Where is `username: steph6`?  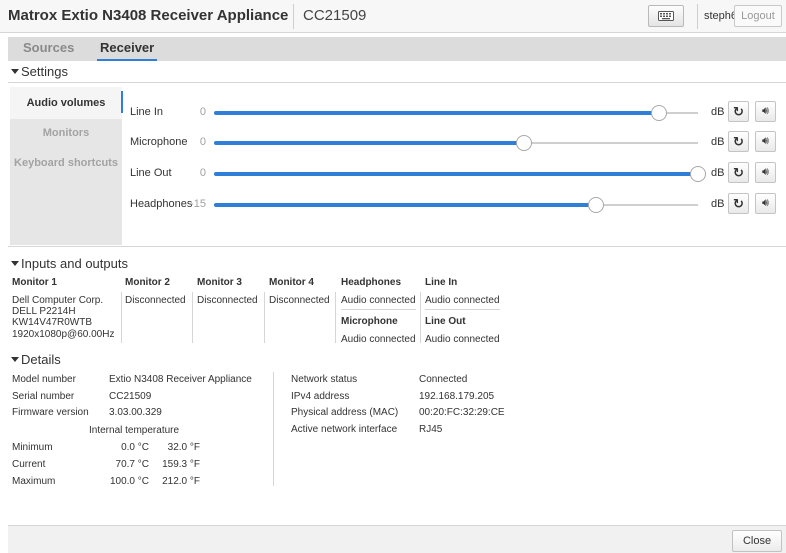 username: steph6 is located at coordinates (721, 16).